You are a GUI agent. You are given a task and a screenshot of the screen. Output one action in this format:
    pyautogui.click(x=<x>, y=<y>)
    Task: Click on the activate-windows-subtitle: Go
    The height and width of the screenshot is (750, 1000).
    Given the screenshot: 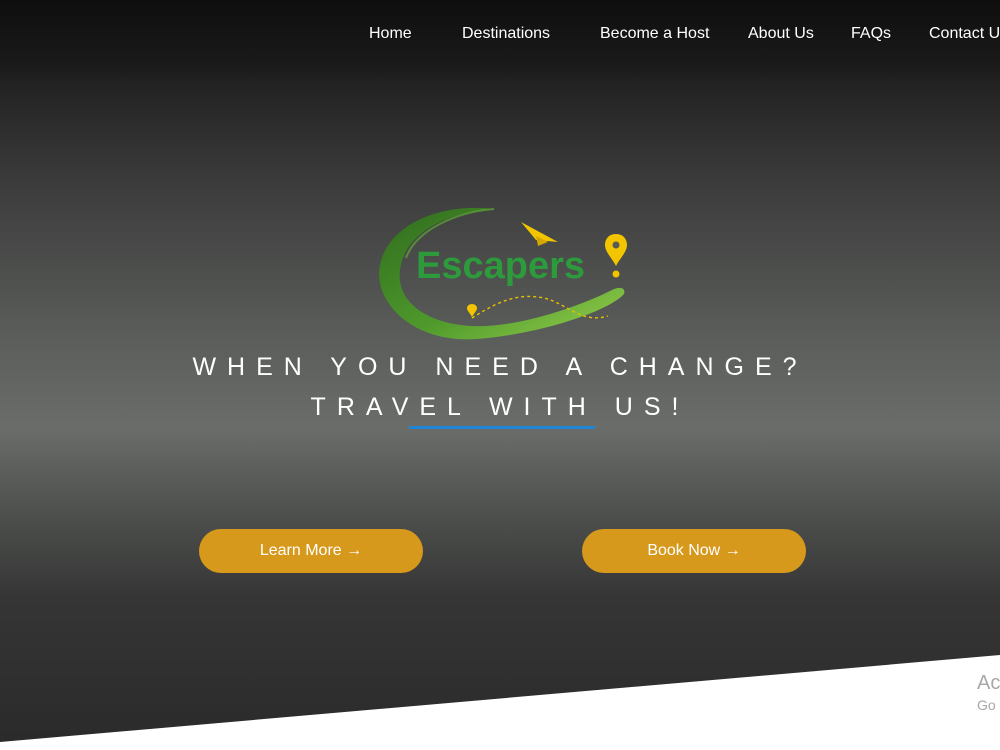 What is the action you would take?
    pyautogui.click(x=986, y=705)
    